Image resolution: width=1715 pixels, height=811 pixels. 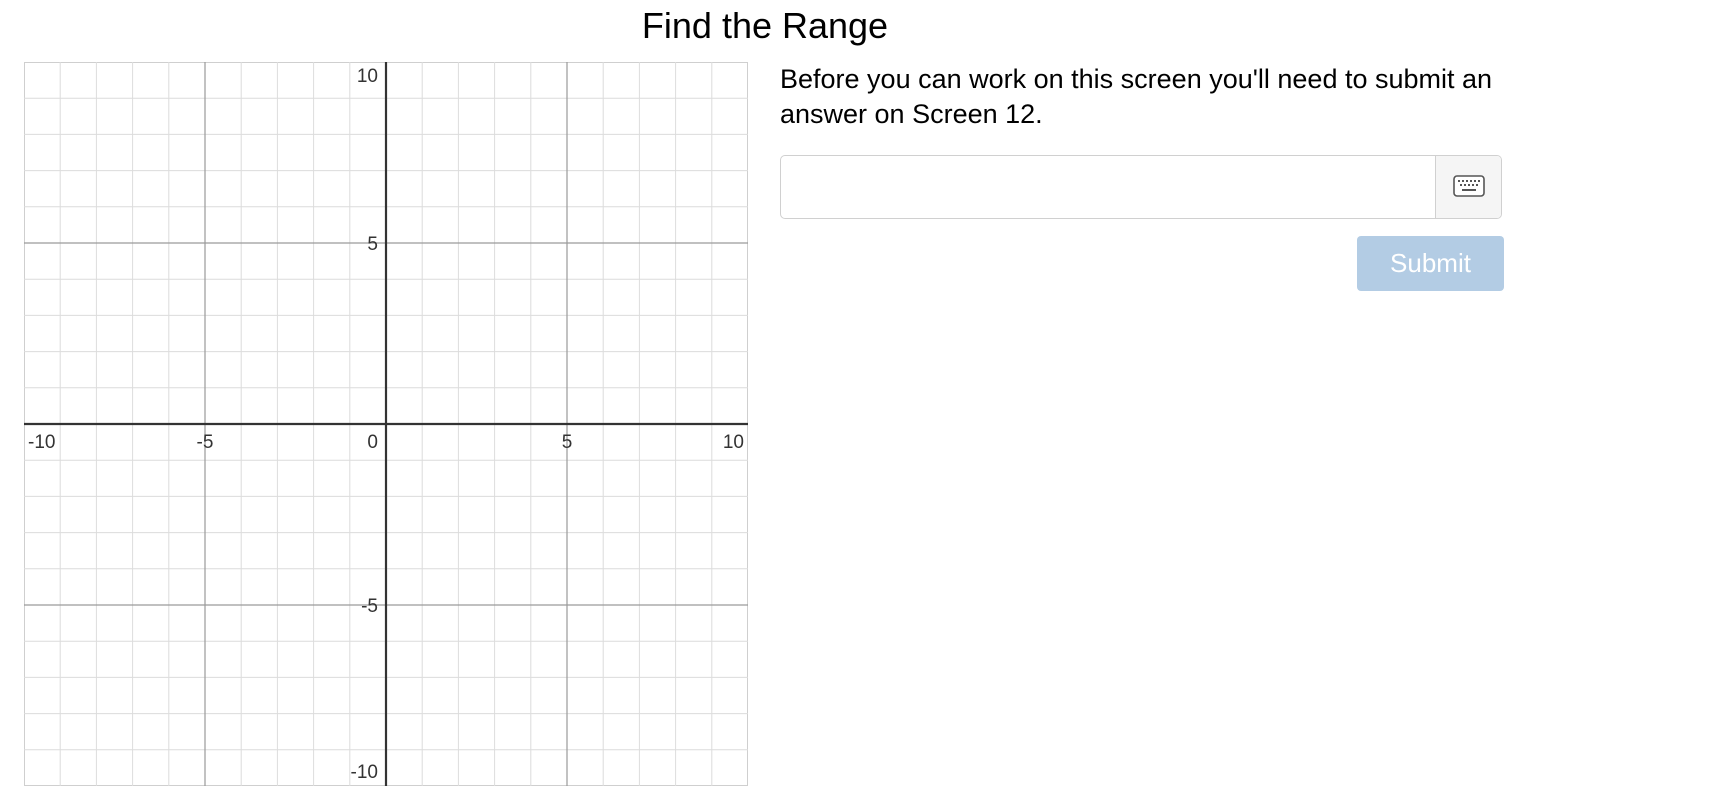 I want to click on x-tick-label: 10, so click(x=733, y=442).